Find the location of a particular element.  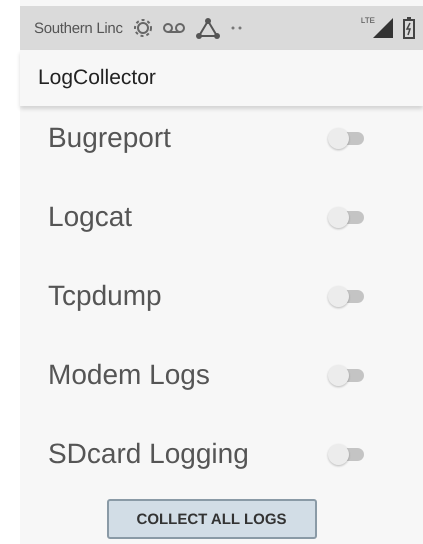

collect-logs-button: COLLECT ALL LOGS is located at coordinates (211, 519).